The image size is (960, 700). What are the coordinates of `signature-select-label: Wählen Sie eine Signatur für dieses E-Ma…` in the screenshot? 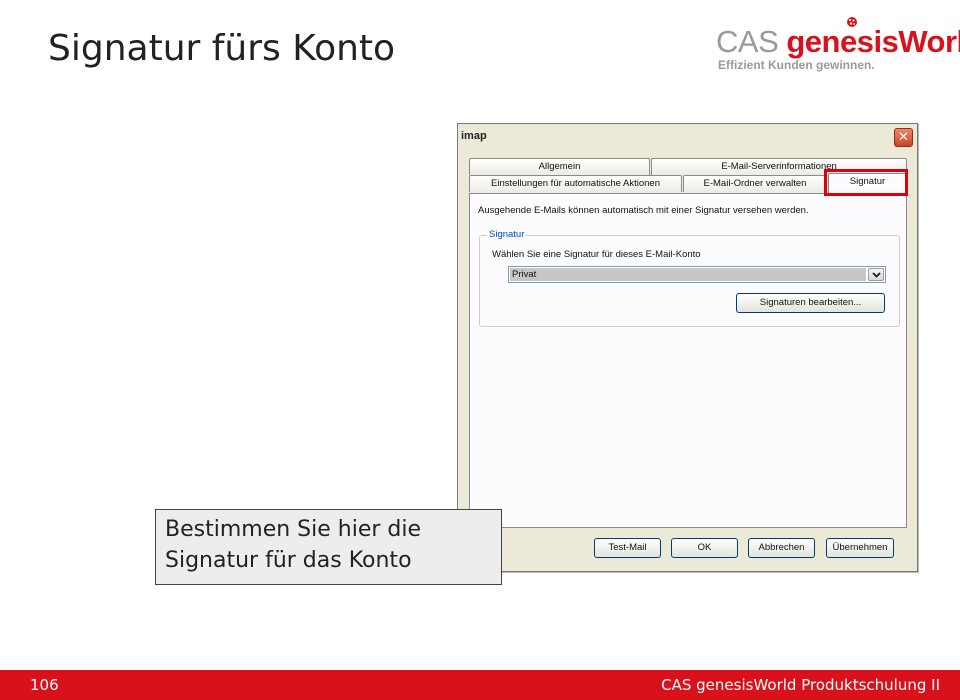 It's located at (596, 254).